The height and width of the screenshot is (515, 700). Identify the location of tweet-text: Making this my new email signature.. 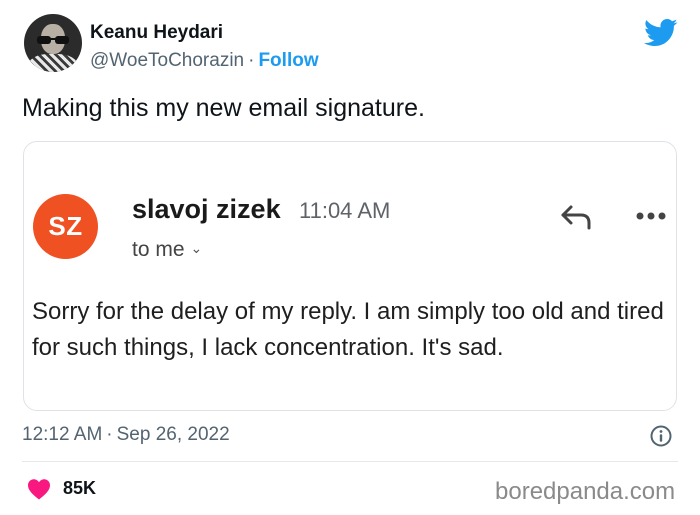
(223, 108).